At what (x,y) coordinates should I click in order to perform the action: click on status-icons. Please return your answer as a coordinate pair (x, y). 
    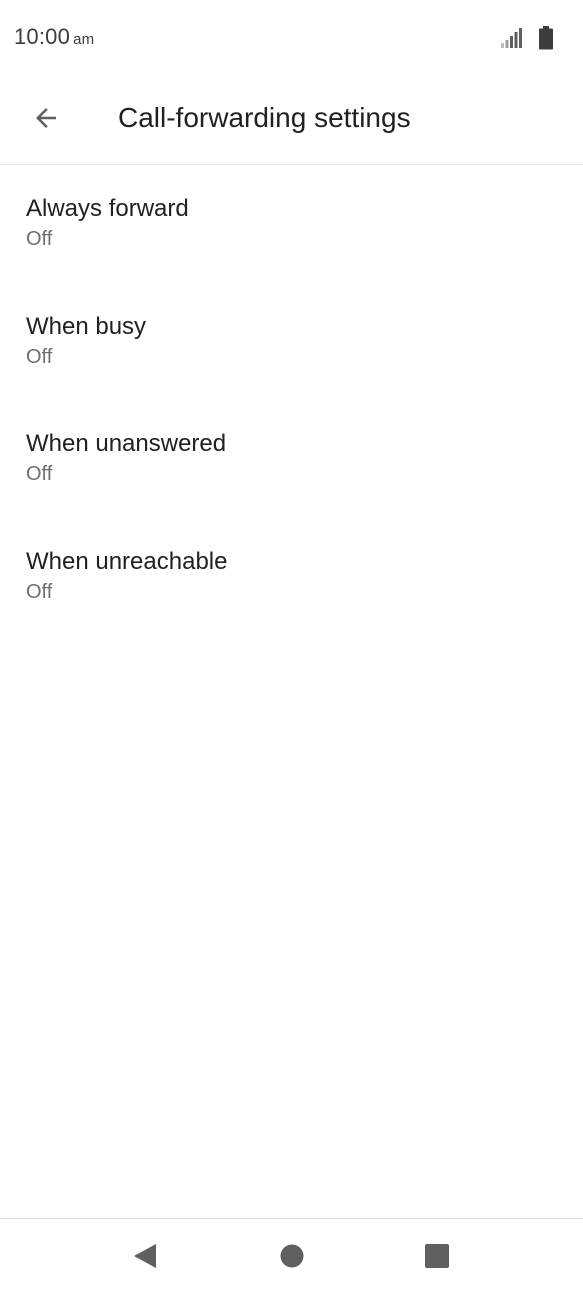
    Looking at the image, I should click on (527, 40).